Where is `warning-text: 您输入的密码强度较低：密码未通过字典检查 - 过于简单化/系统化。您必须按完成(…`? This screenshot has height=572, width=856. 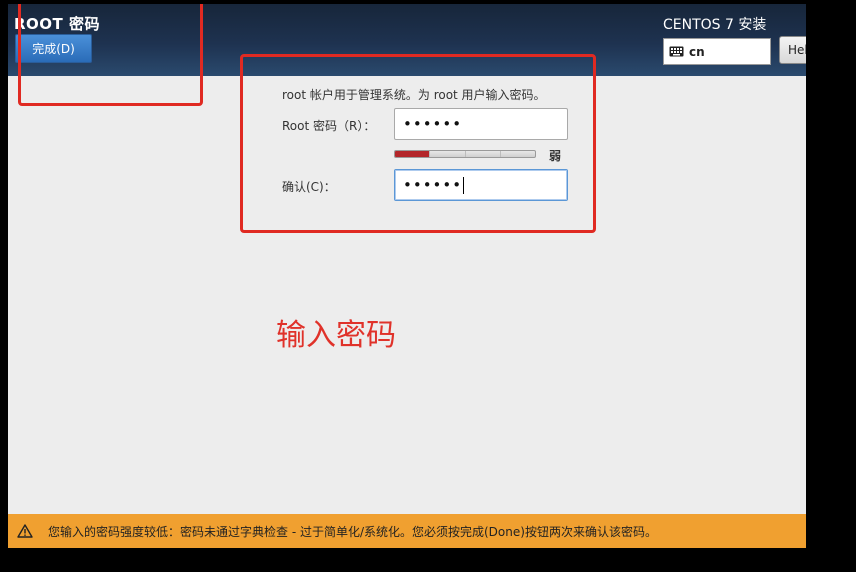
warning-text: 您输入的密码强度较低：密码未通过字典检查 - 过于简单化/系统化。您必须按完成(… is located at coordinates (352, 531).